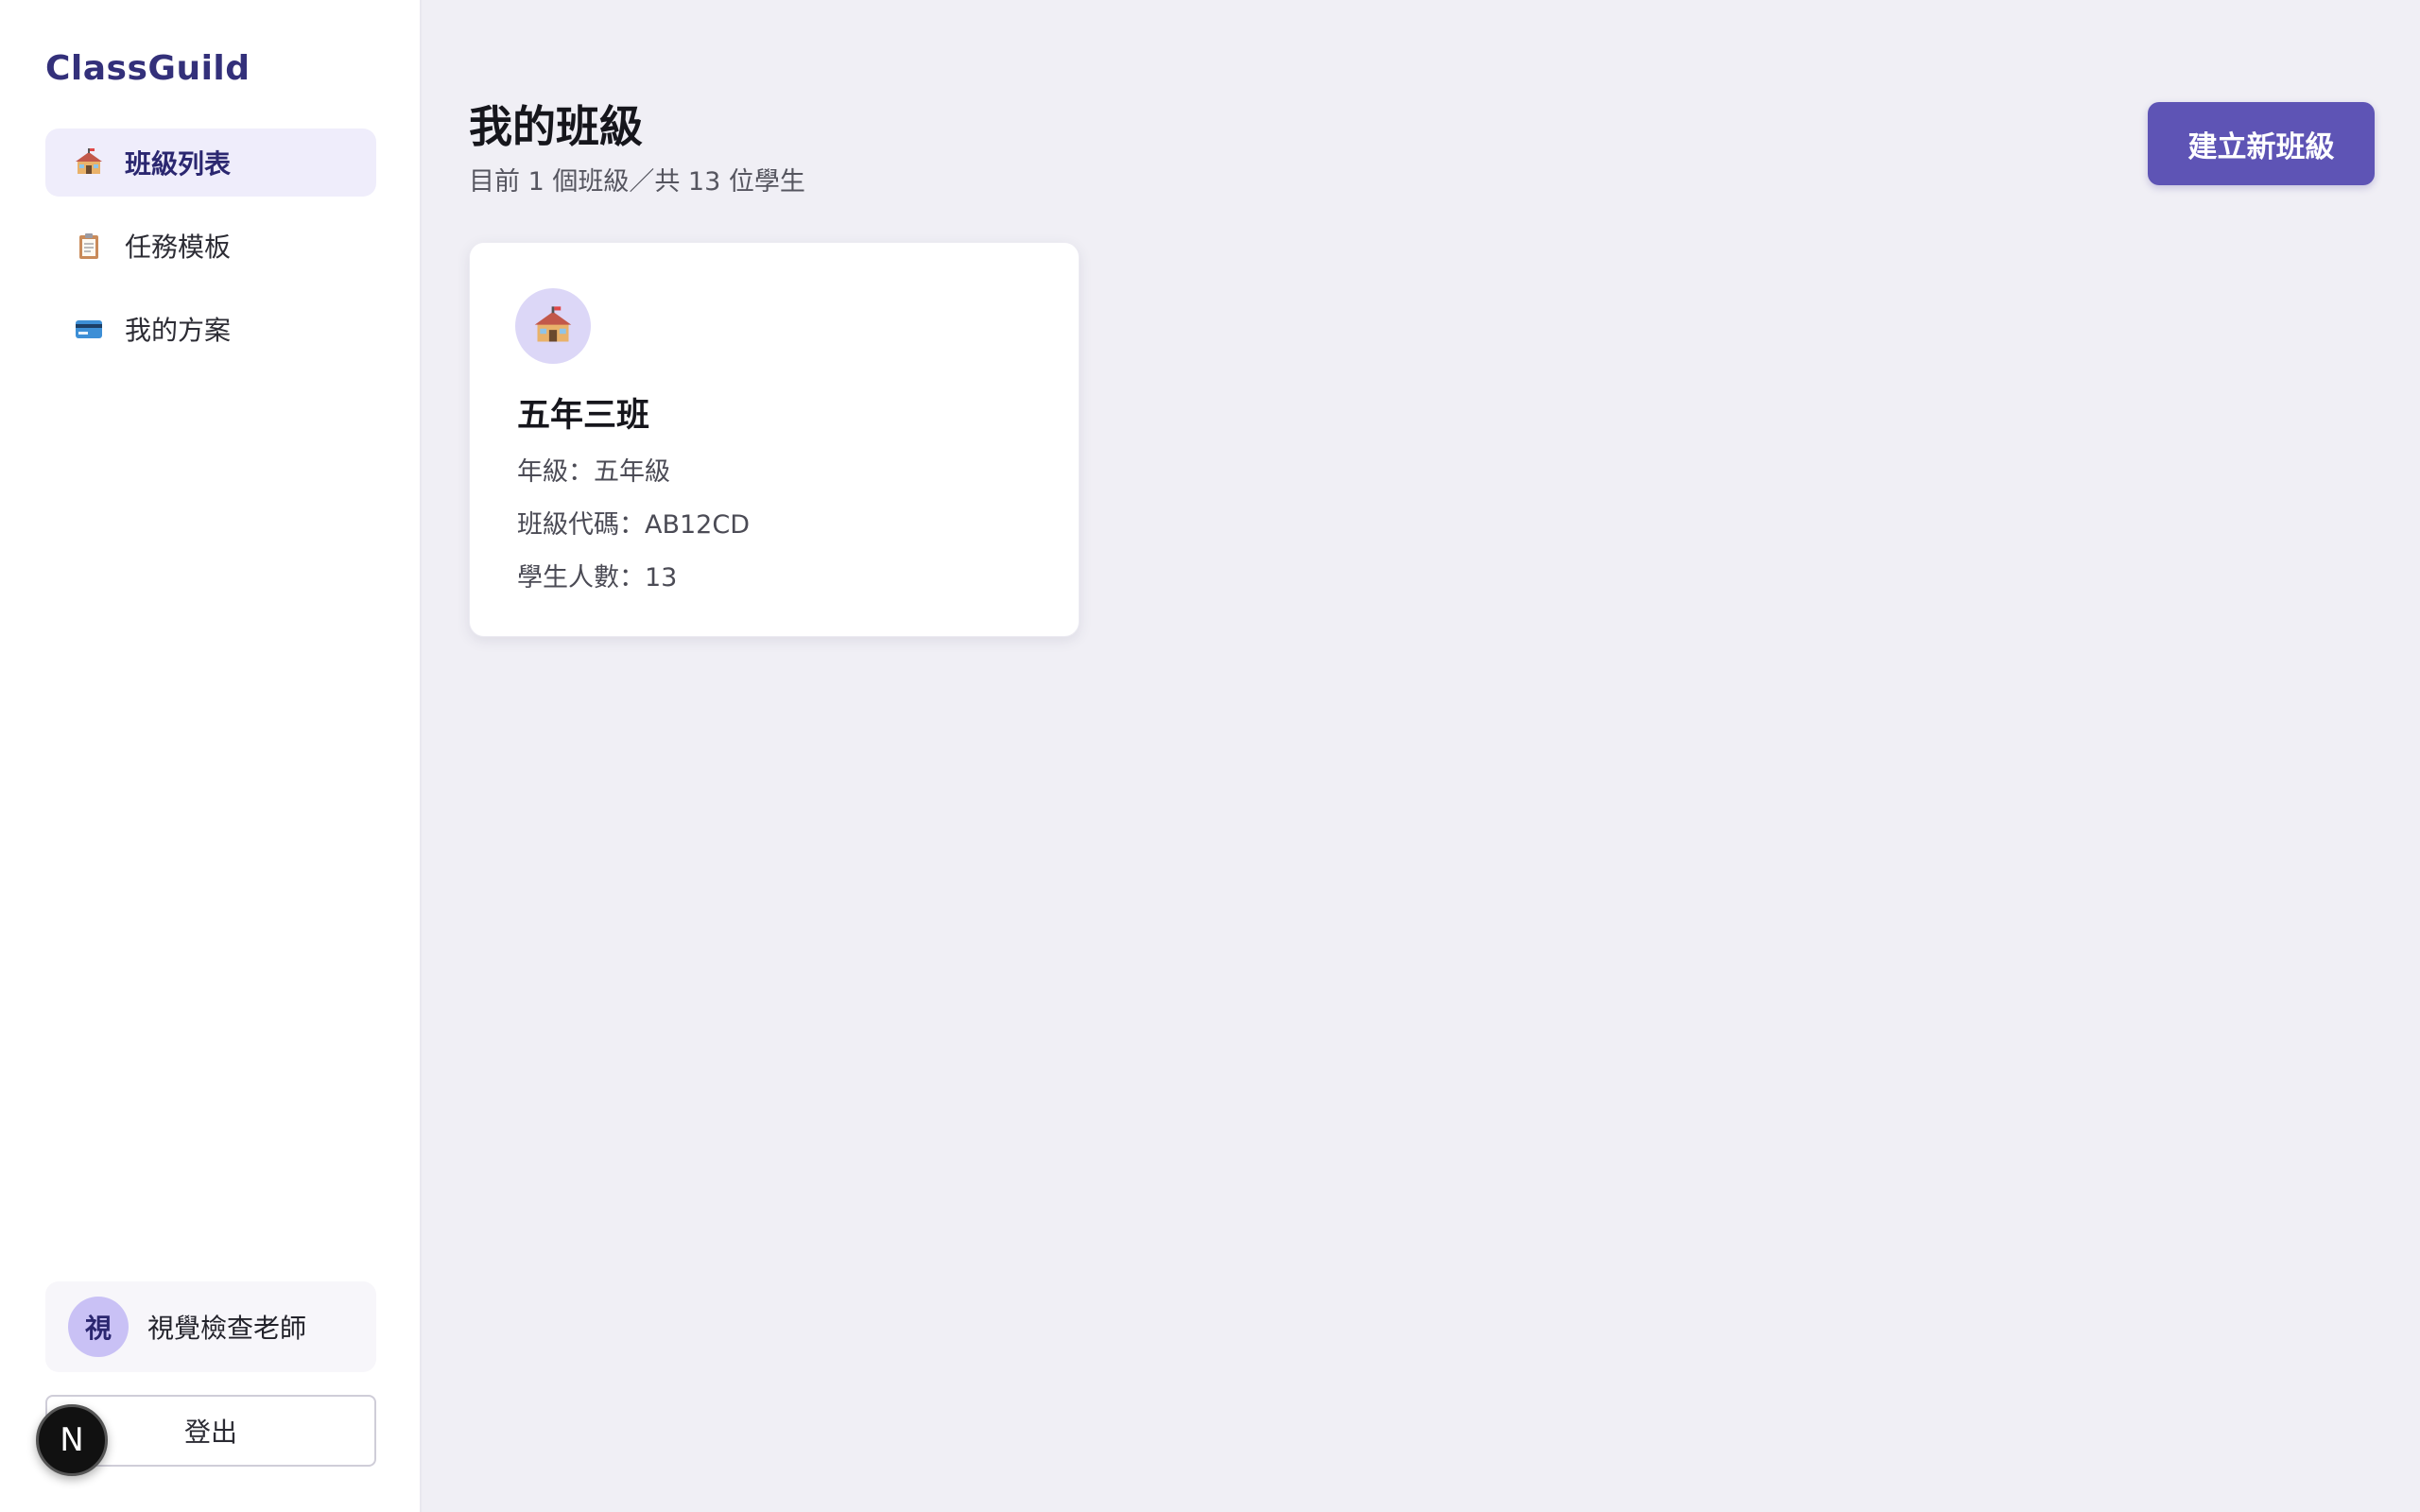  I want to click on sidebar-item-label: 任務模板, so click(178, 247).